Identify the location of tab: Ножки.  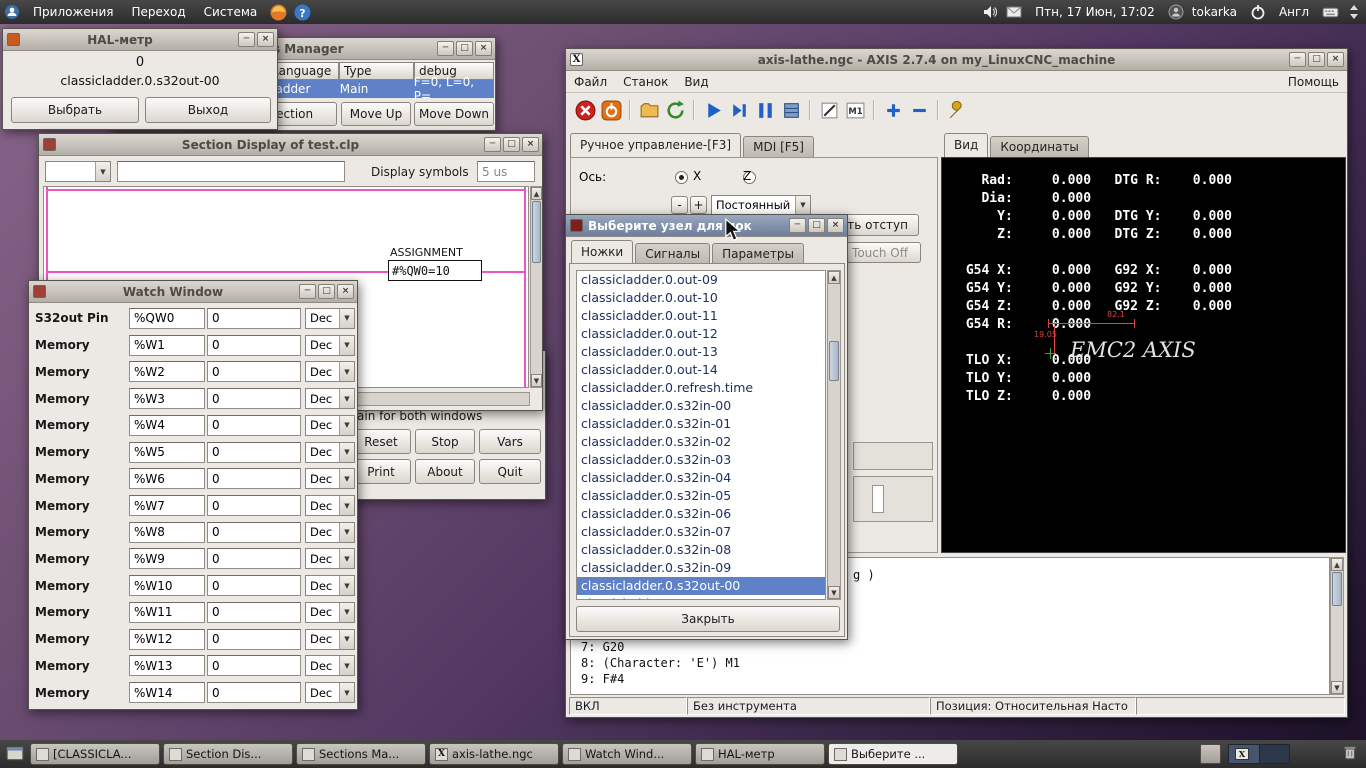
(602, 252).